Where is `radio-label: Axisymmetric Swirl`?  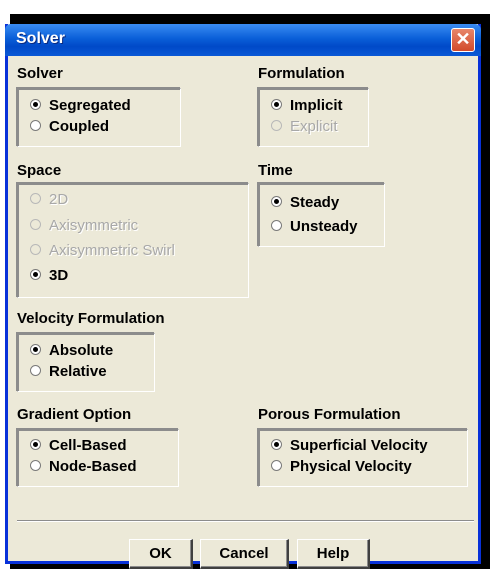
radio-label: Axisymmetric Swirl is located at coordinates (112, 250).